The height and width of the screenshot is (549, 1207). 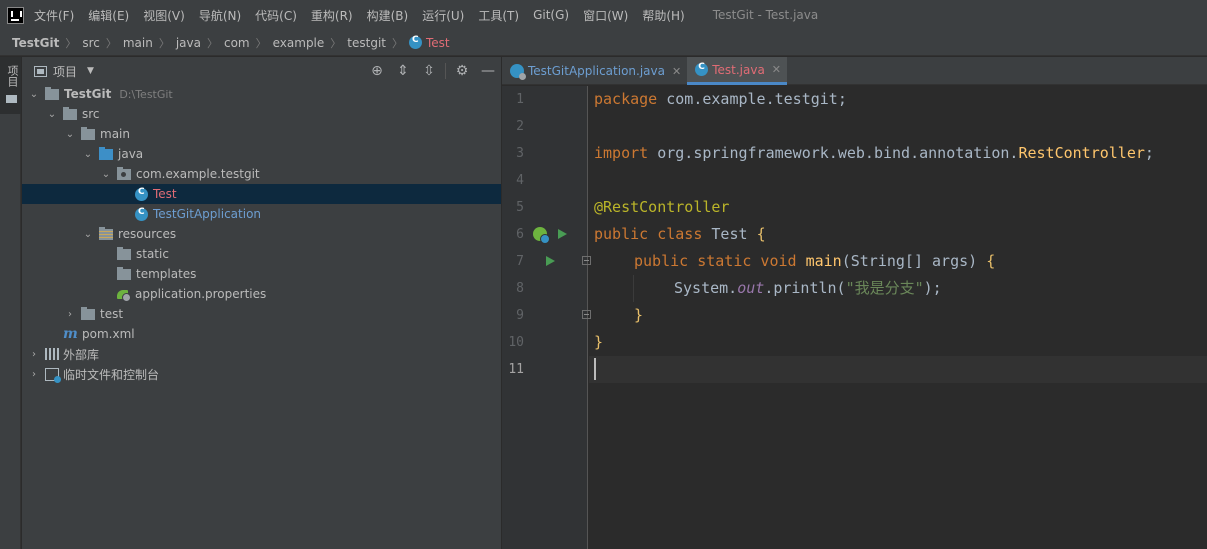 I want to click on tree-label: Test, so click(x=165, y=194).